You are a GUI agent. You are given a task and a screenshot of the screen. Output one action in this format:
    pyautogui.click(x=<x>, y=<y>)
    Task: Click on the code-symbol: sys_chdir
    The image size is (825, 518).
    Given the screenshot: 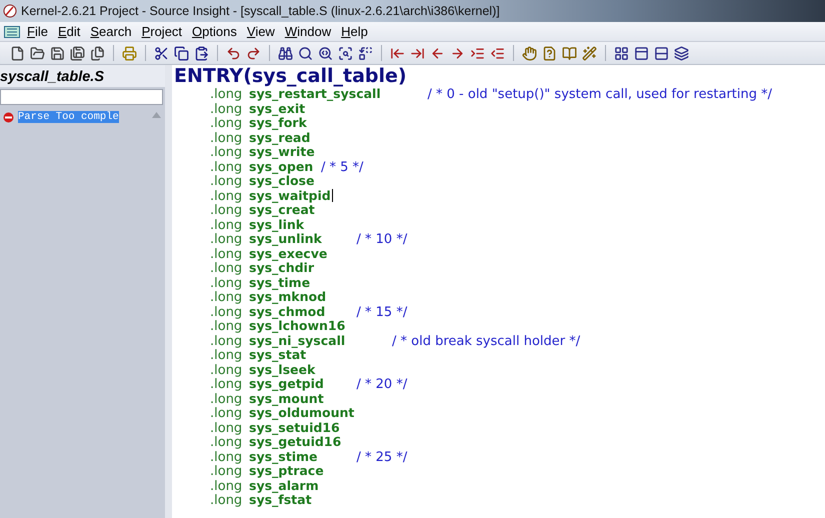 What is the action you would take?
    pyautogui.click(x=281, y=268)
    